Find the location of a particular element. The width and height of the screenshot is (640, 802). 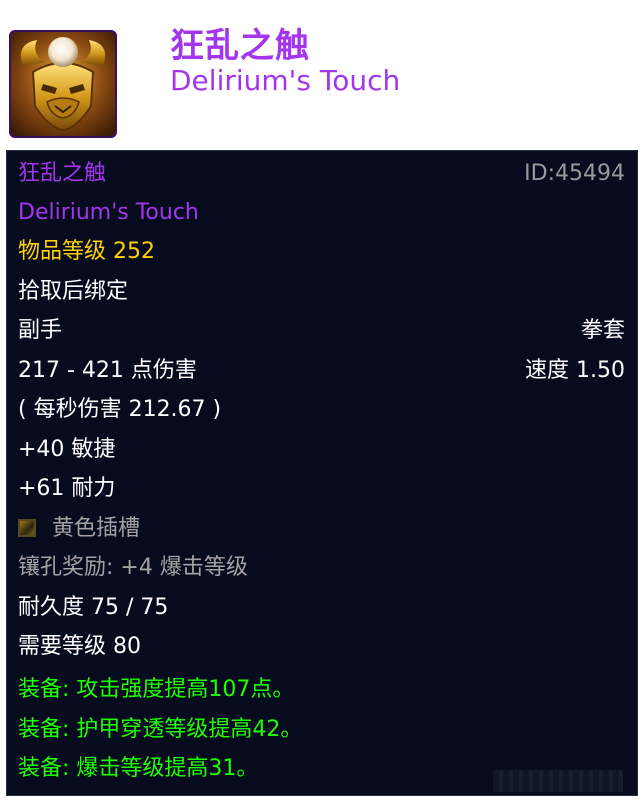

equip-effect-1: 装备: 攻击强度提高107点。 is located at coordinates (156, 689).